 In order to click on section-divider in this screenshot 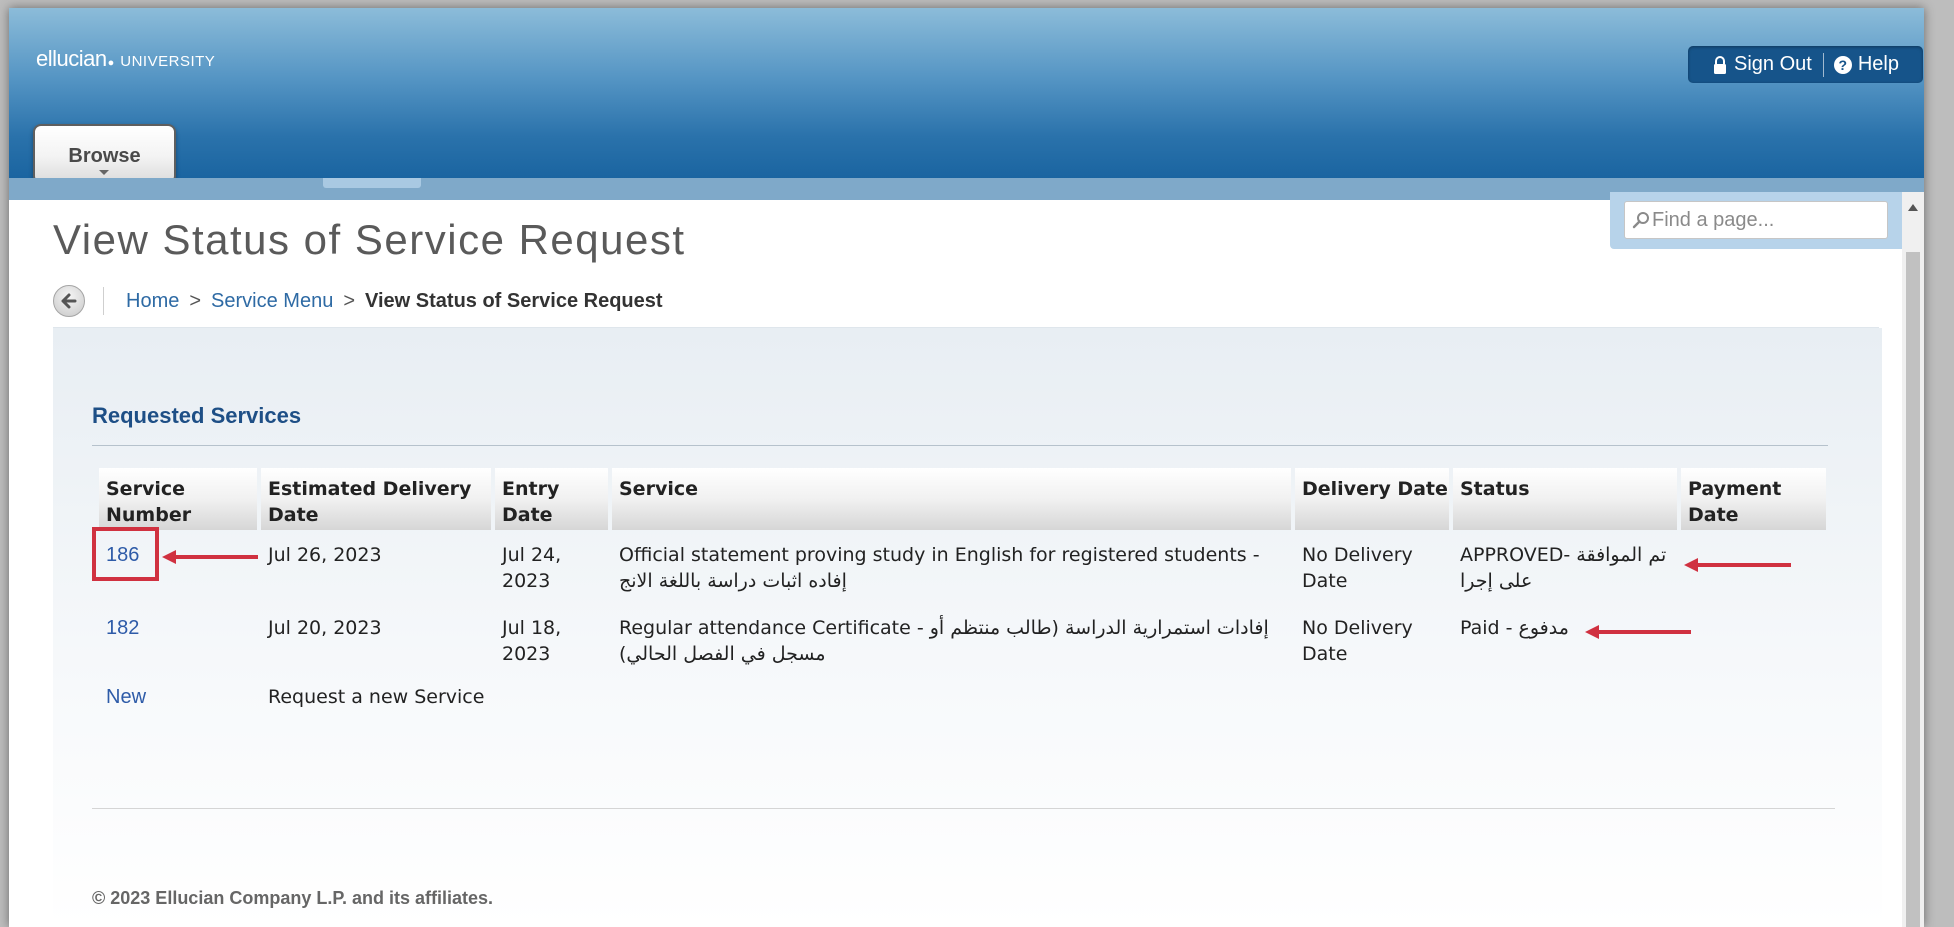, I will do `click(960, 445)`.